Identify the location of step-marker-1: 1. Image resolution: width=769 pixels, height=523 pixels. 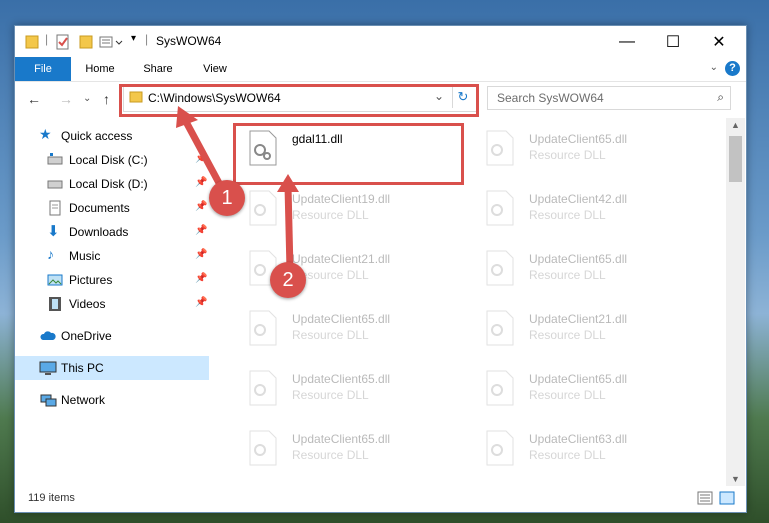
(227, 198).